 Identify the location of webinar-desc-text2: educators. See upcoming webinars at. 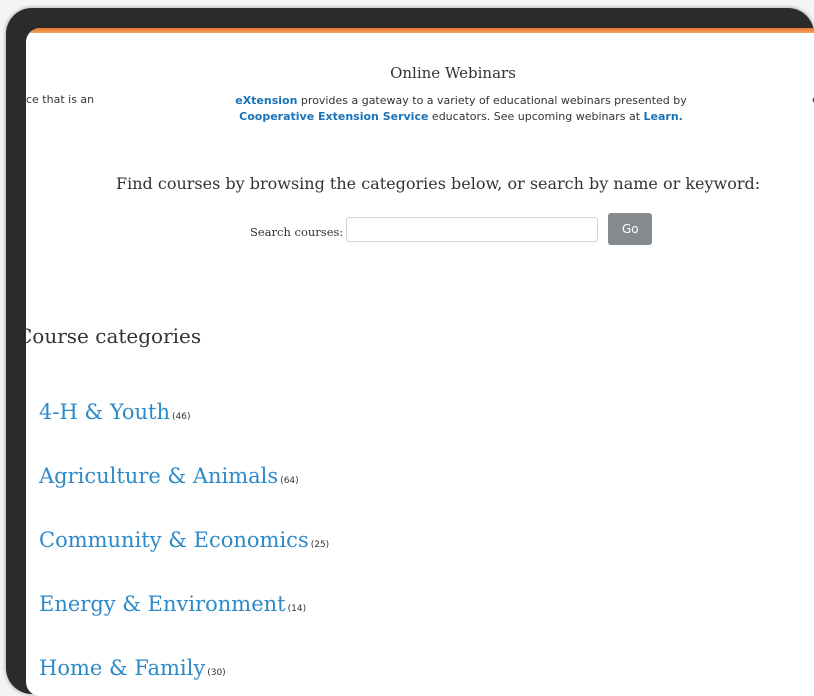
(536, 116).